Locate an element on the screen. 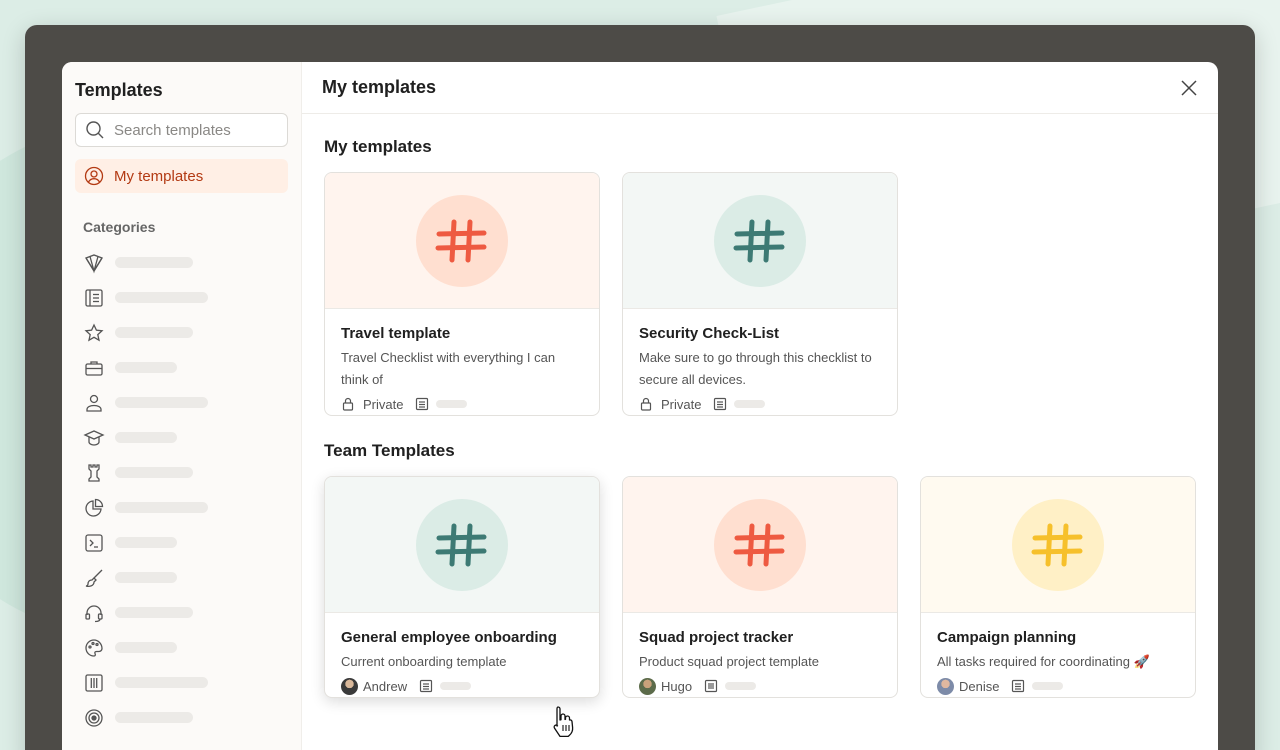  terminal-icon is located at coordinates (94, 542).